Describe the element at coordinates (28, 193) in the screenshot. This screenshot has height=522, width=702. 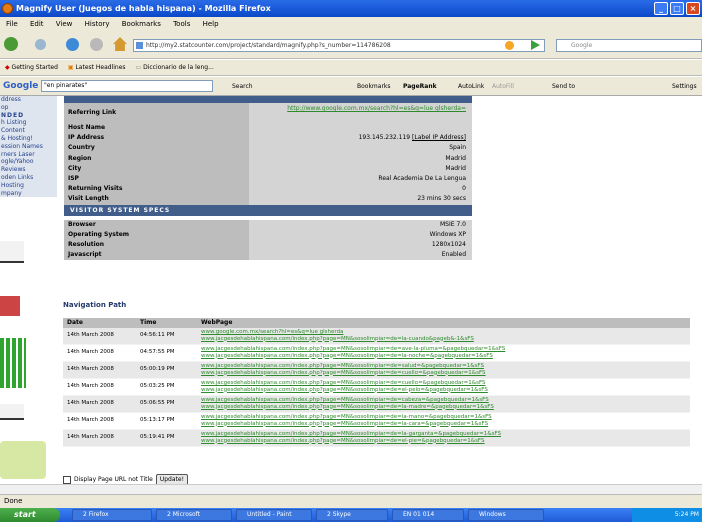
I see `sidebar-item: mpany` at that location.